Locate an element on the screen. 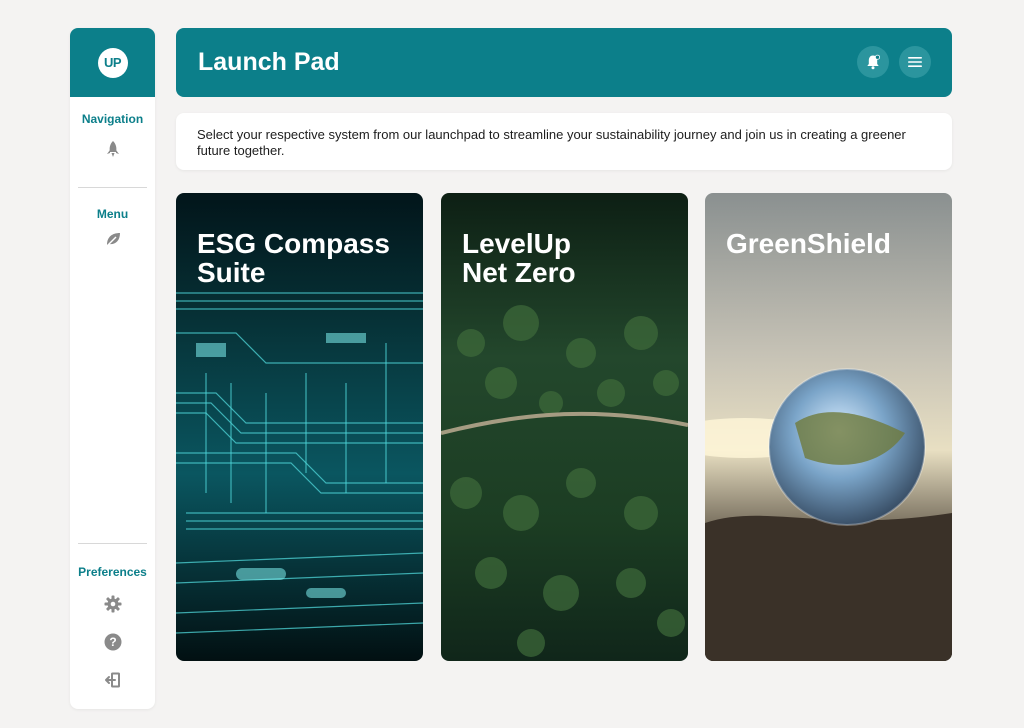  card-title: GreenShield is located at coordinates (808, 243).